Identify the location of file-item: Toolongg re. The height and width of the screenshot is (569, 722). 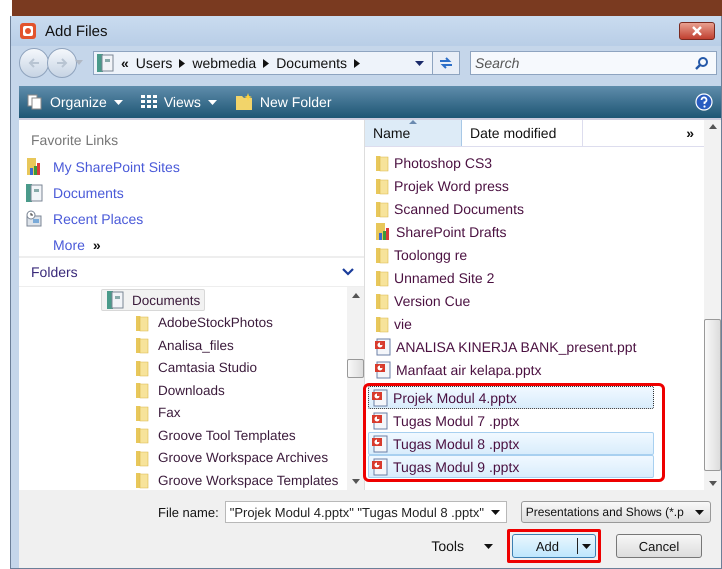
(514, 254).